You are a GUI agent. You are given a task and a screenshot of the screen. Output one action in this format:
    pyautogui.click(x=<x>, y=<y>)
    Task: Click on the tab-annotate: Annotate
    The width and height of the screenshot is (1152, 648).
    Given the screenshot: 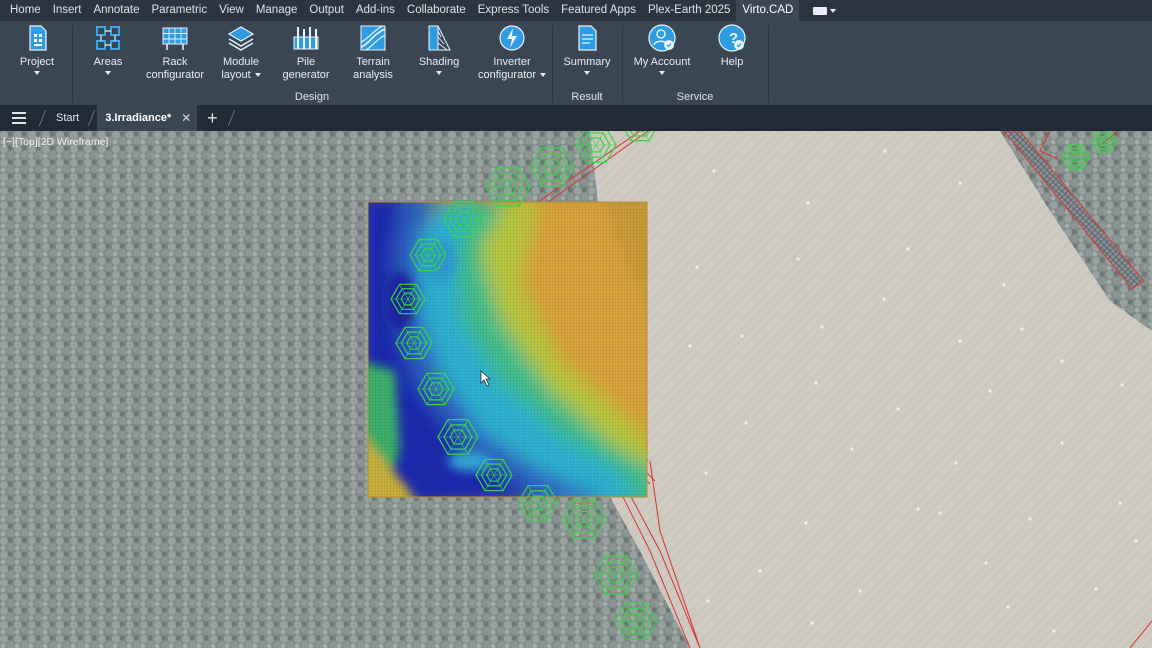 What is the action you would take?
    pyautogui.click(x=116, y=10)
    